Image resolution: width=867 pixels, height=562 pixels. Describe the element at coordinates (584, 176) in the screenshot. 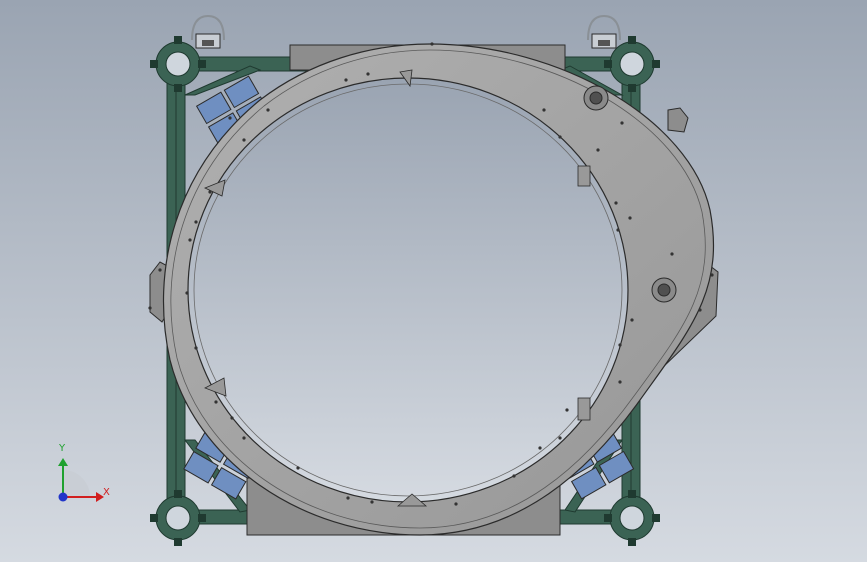

I see `notch-right-upper` at that location.